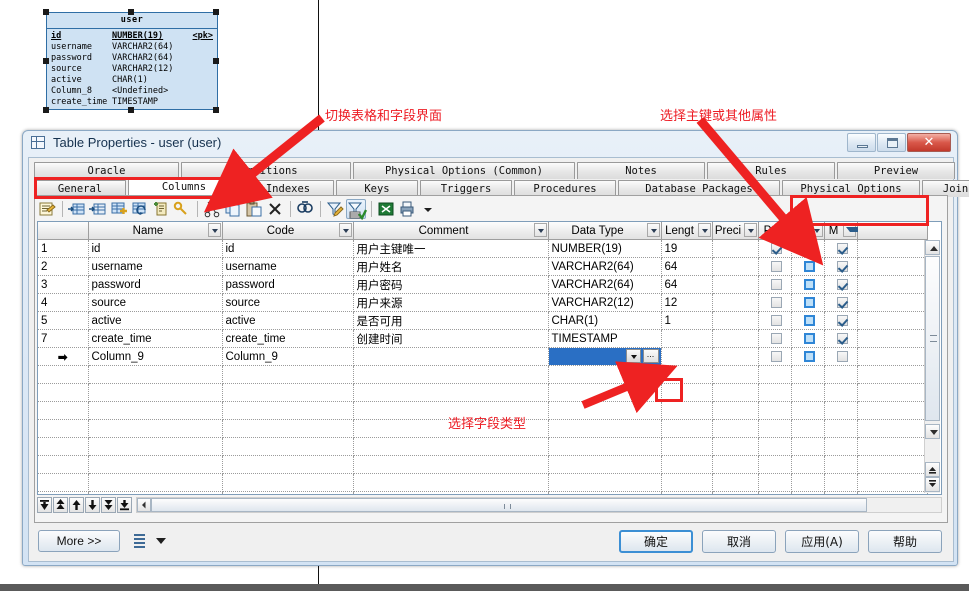 The height and width of the screenshot is (591, 969). What do you see at coordinates (275, 209) in the screenshot?
I see `delete-icon` at bounding box center [275, 209].